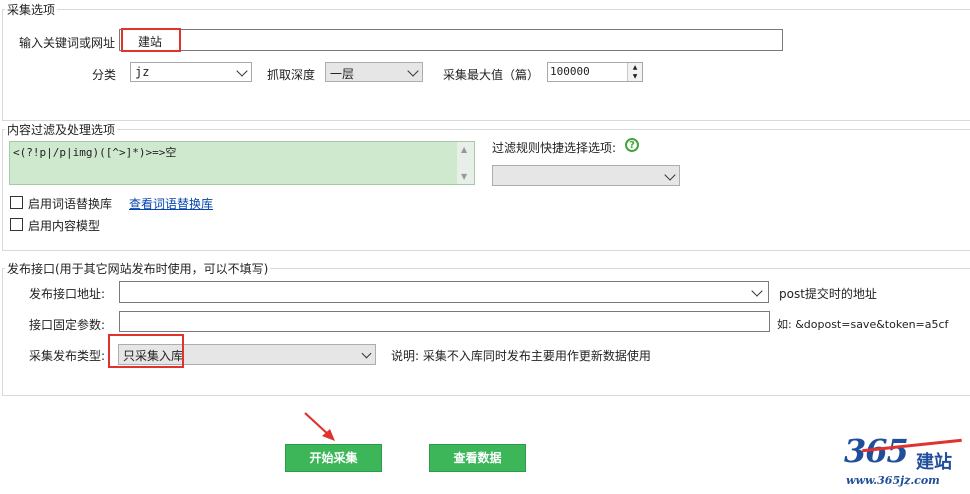 The image size is (970, 494). Describe the element at coordinates (632, 145) in the screenshot. I see `question-circle-icon: ?` at that location.